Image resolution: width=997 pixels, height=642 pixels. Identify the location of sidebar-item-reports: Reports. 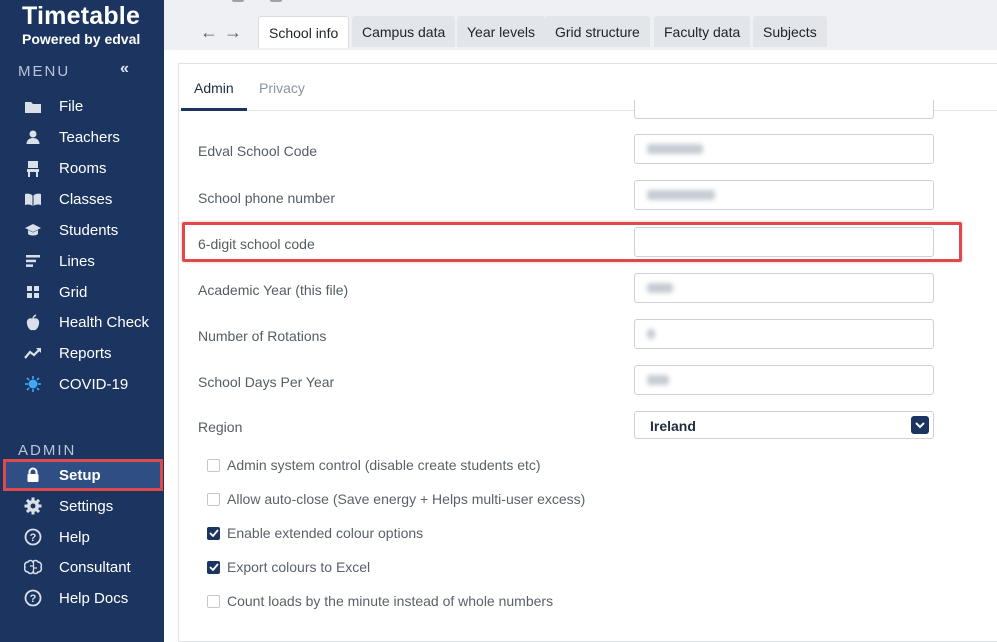
(92, 353).